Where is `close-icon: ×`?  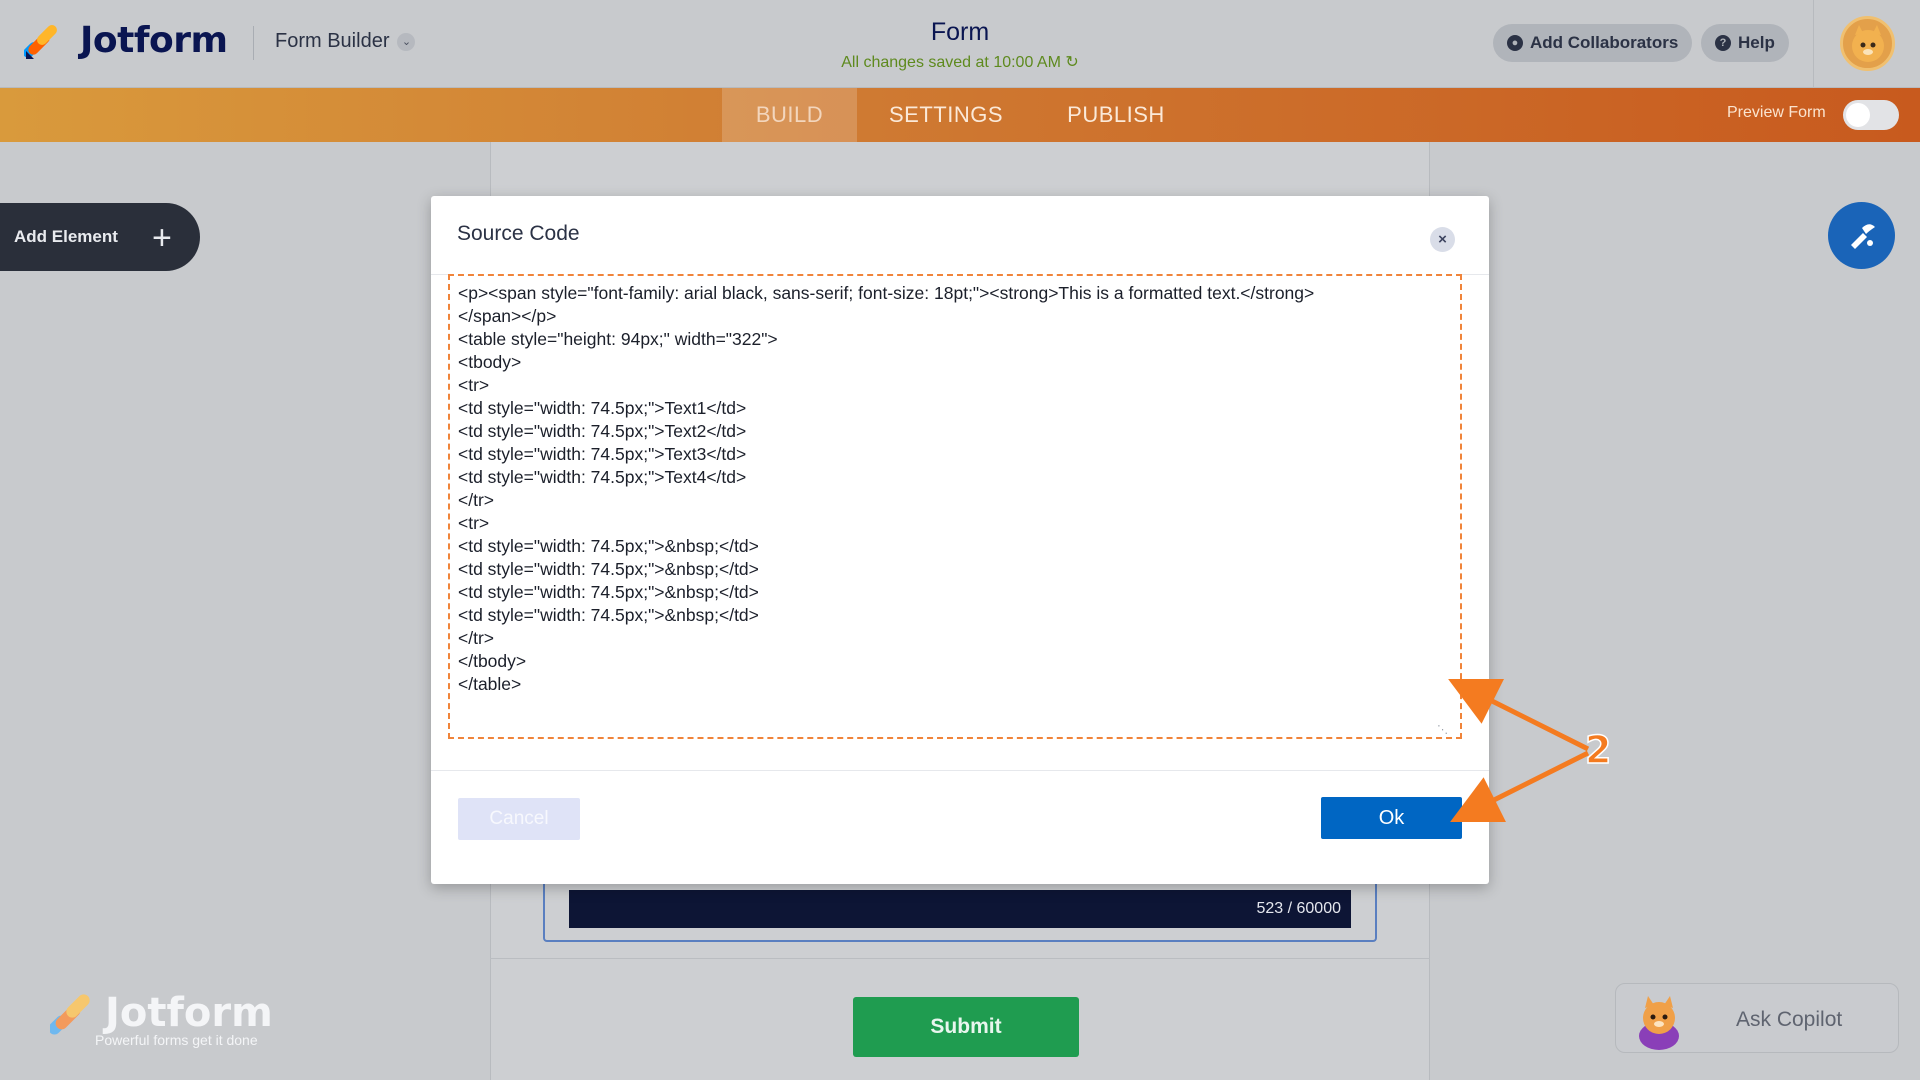
close-icon: × is located at coordinates (1442, 239).